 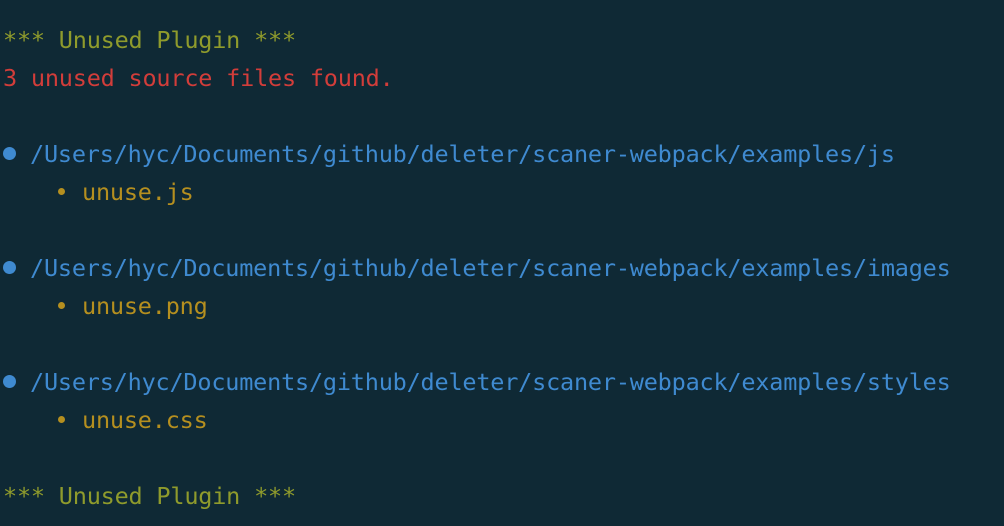 I want to click on summary-text: 3 unused source files found., so click(x=198, y=78).